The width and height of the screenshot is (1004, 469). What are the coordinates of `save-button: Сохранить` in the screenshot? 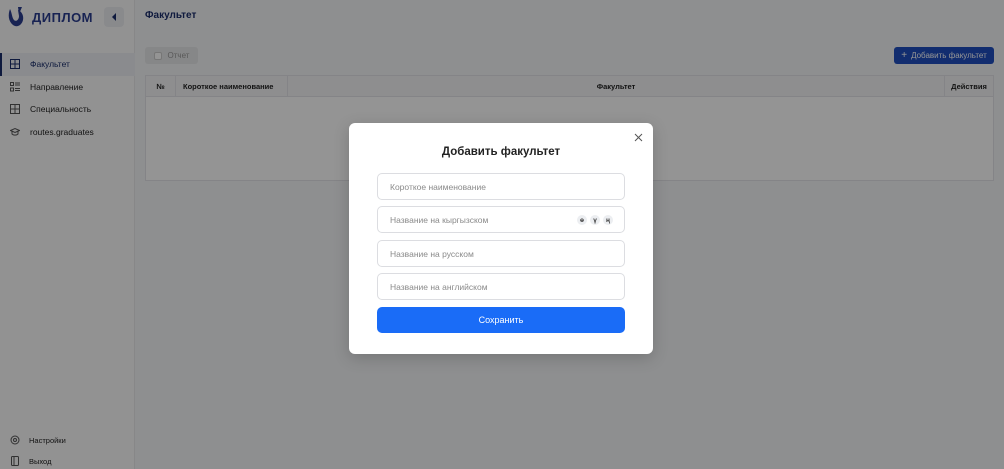 It's located at (501, 320).